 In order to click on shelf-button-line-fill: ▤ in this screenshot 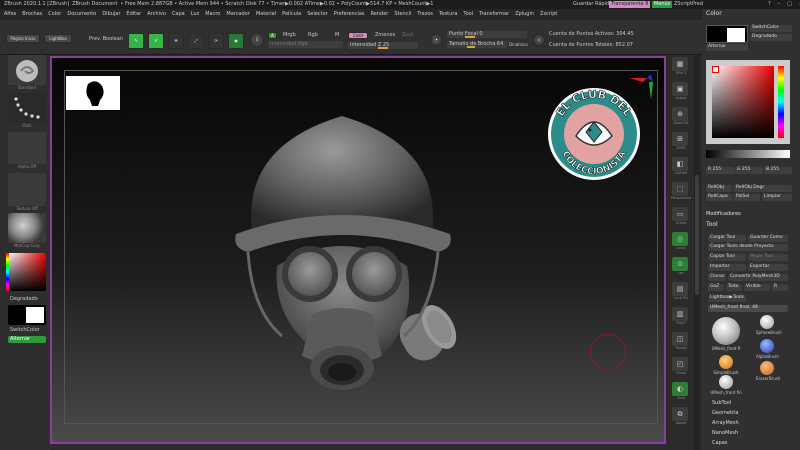, I will do `click(680, 289)`.